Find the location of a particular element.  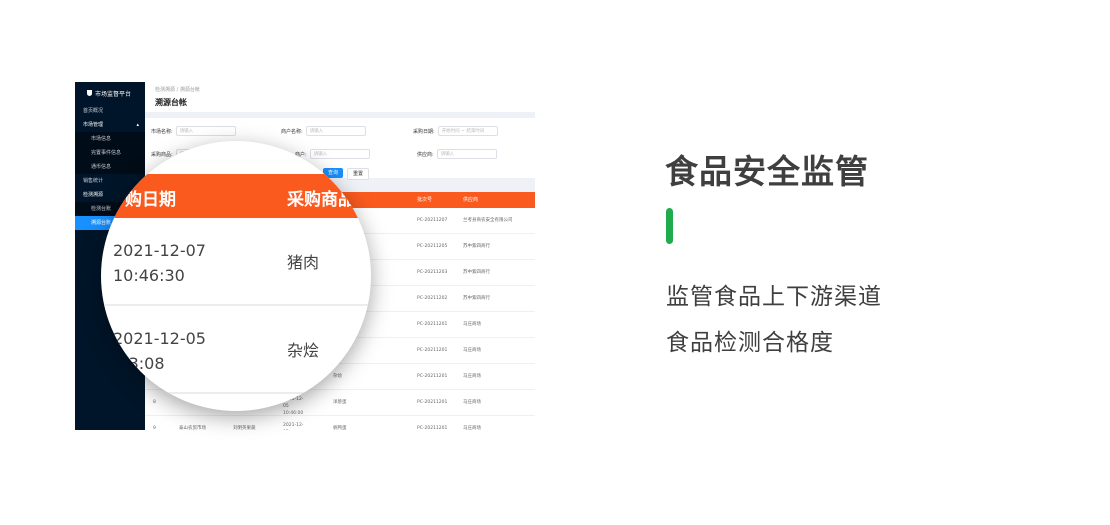

merchant-input: 请输入 is located at coordinates (339, 154).